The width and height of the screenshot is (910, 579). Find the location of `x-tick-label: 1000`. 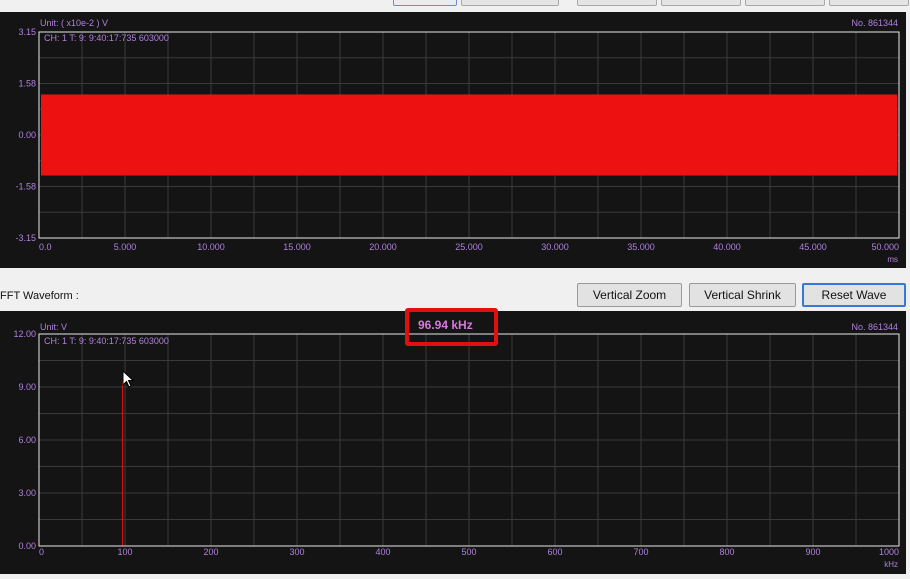

x-tick-label: 1000 is located at coordinates (889, 552).